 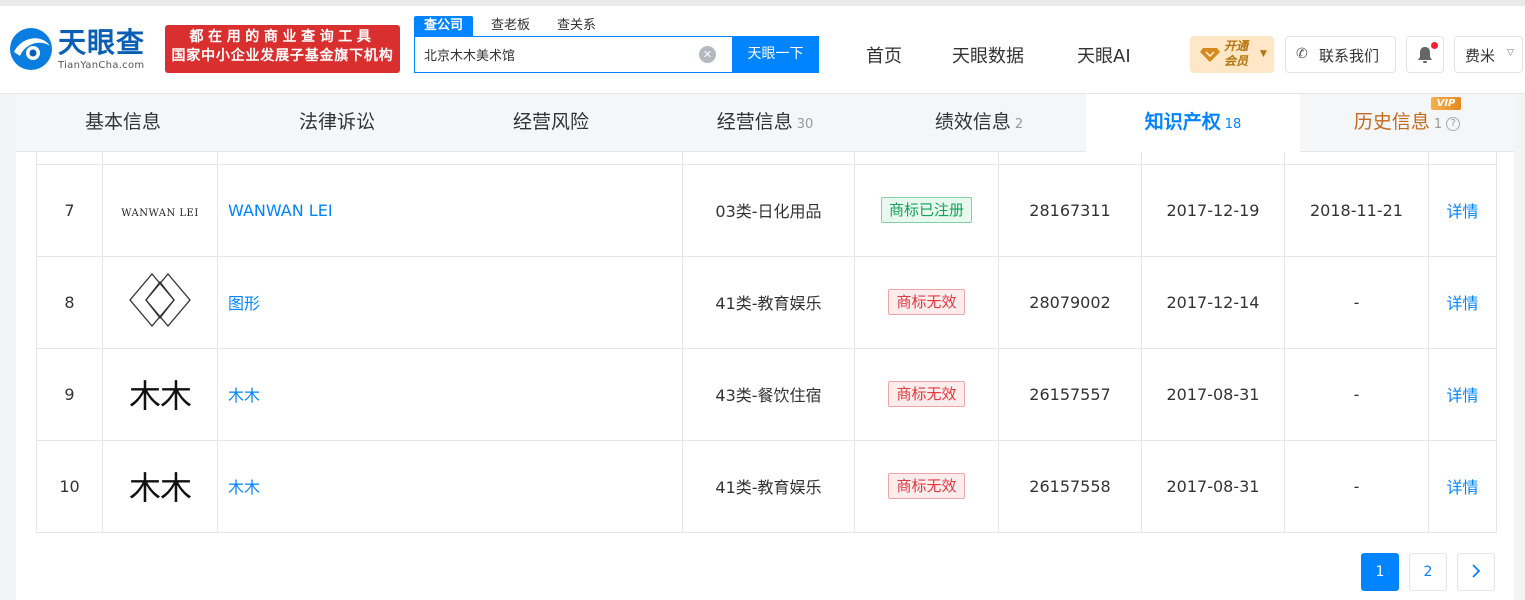 I want to click on diamond-icon, so click(x=1210, y=55).